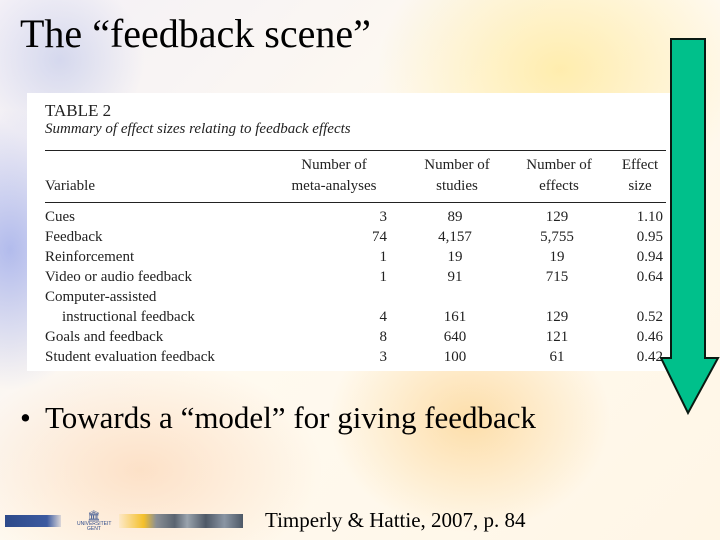 The width and height of the screenshot is (720, 540). I want to click on table-top-rule, so click(355, 150).